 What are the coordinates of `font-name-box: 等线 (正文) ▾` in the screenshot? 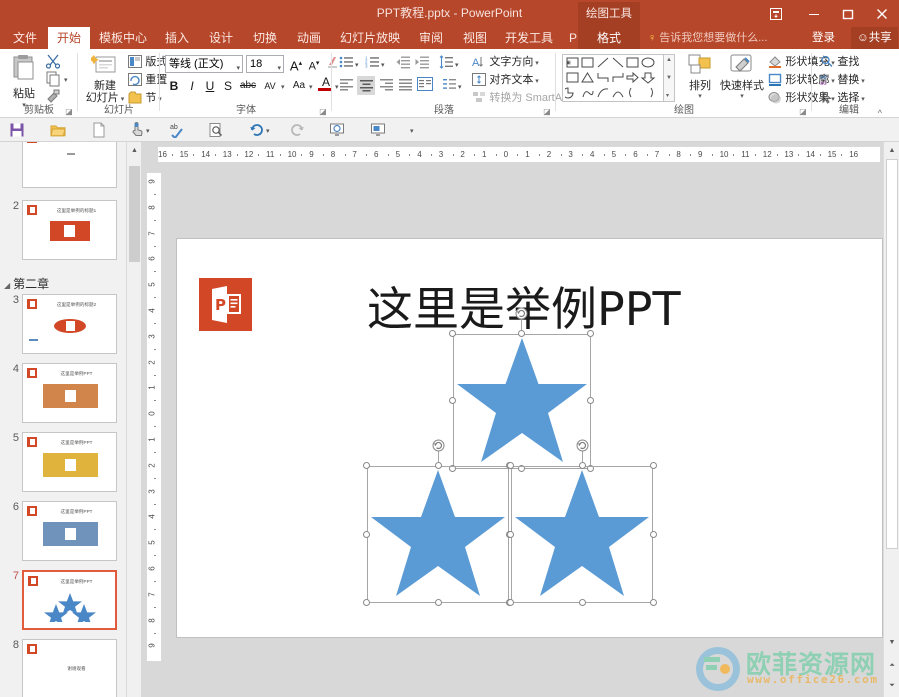 It's located at (204, 64).